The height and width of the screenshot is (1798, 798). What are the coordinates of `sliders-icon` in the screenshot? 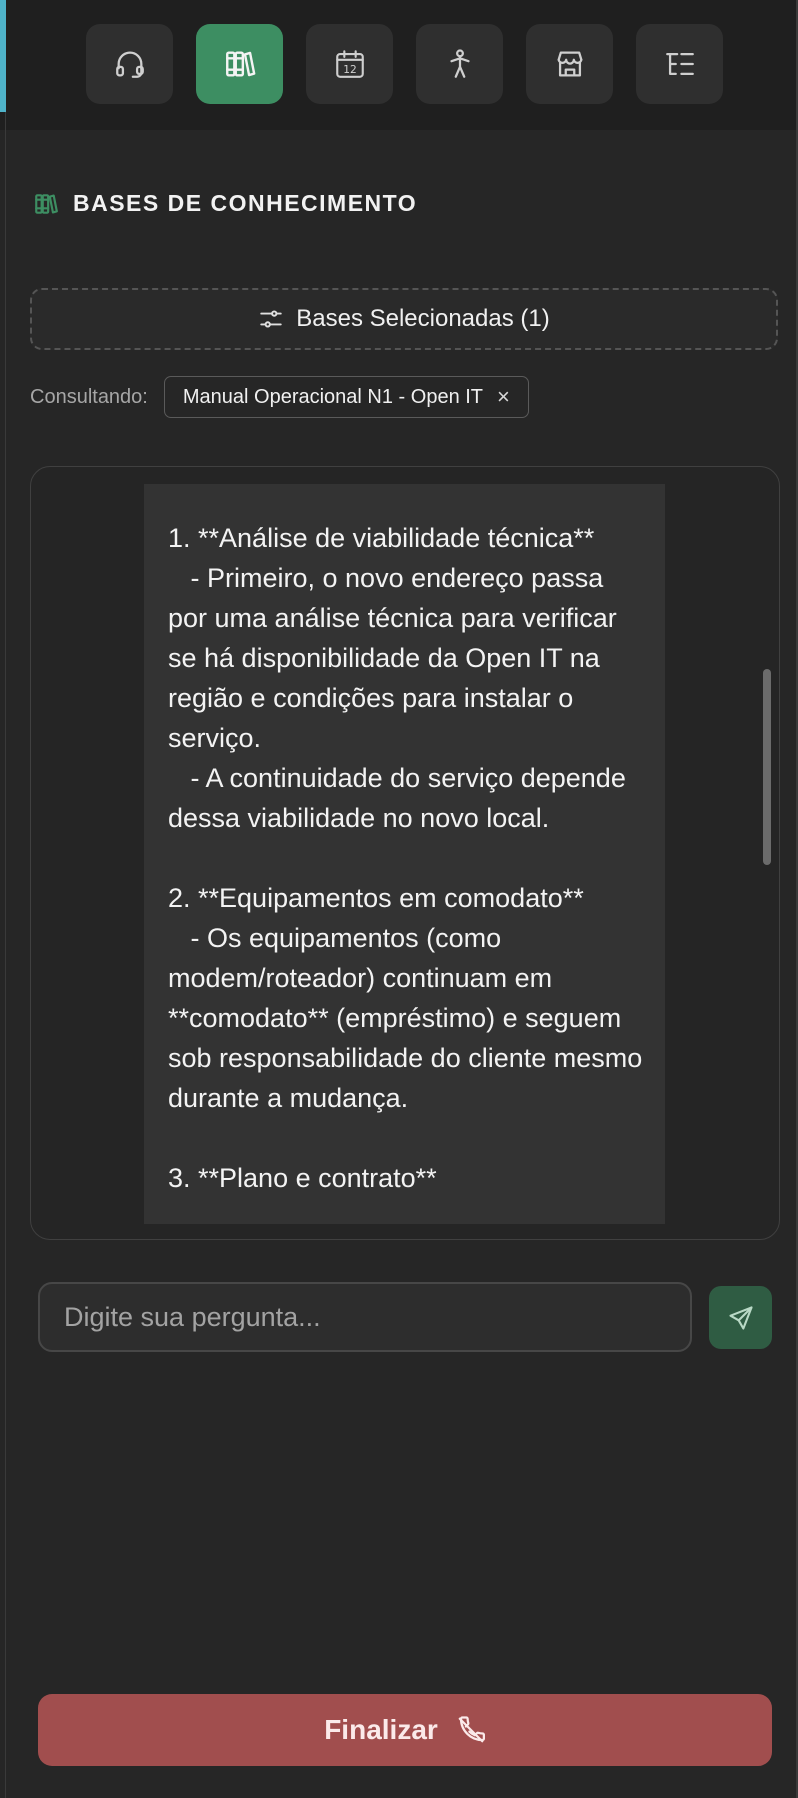 It's located at (271, 319).